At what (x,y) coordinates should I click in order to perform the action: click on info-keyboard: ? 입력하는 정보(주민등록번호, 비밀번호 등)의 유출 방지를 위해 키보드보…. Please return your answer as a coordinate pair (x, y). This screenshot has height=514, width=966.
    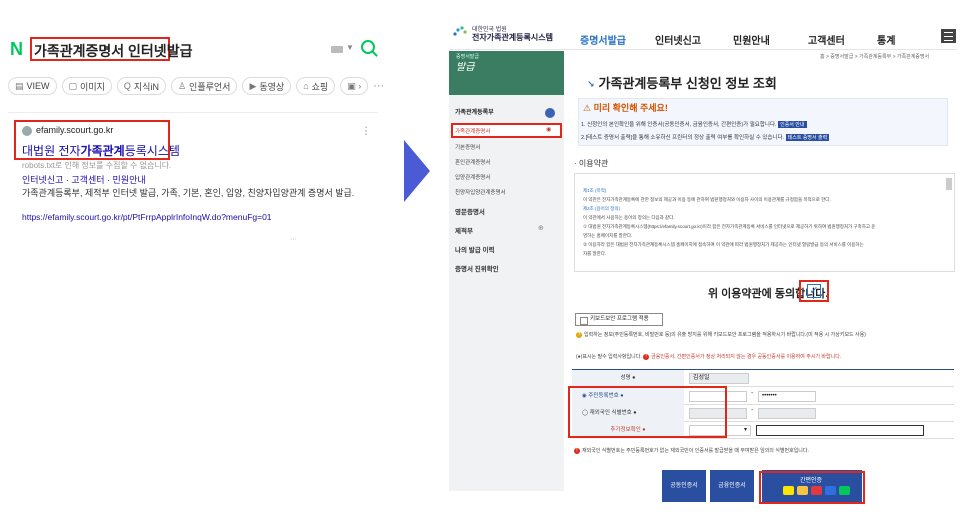
    Looking at the image, I should click on (721, 335).